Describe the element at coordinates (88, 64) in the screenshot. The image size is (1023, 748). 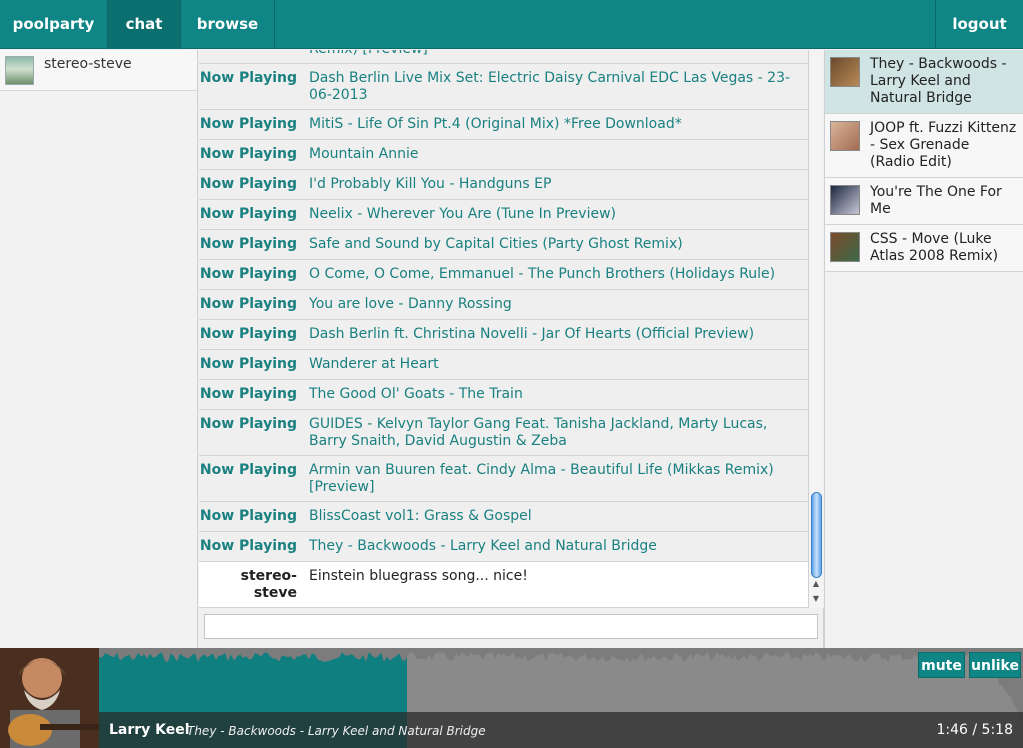
I see `user-name: stereo-steve` at that location.